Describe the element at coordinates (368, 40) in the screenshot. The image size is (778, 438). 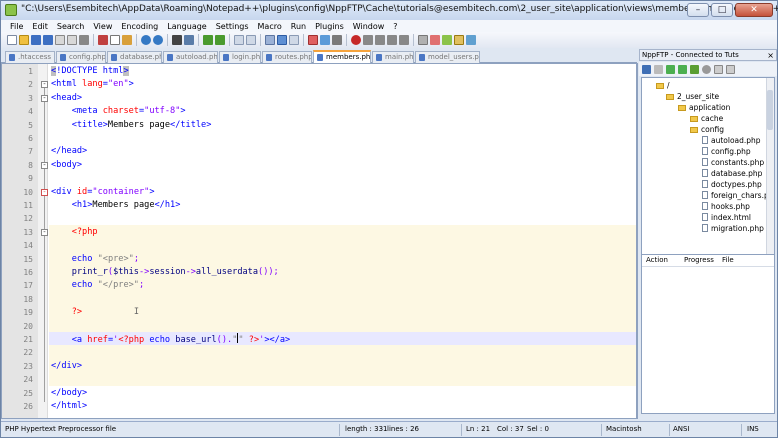
I see `stop-macro-icon` at that location.